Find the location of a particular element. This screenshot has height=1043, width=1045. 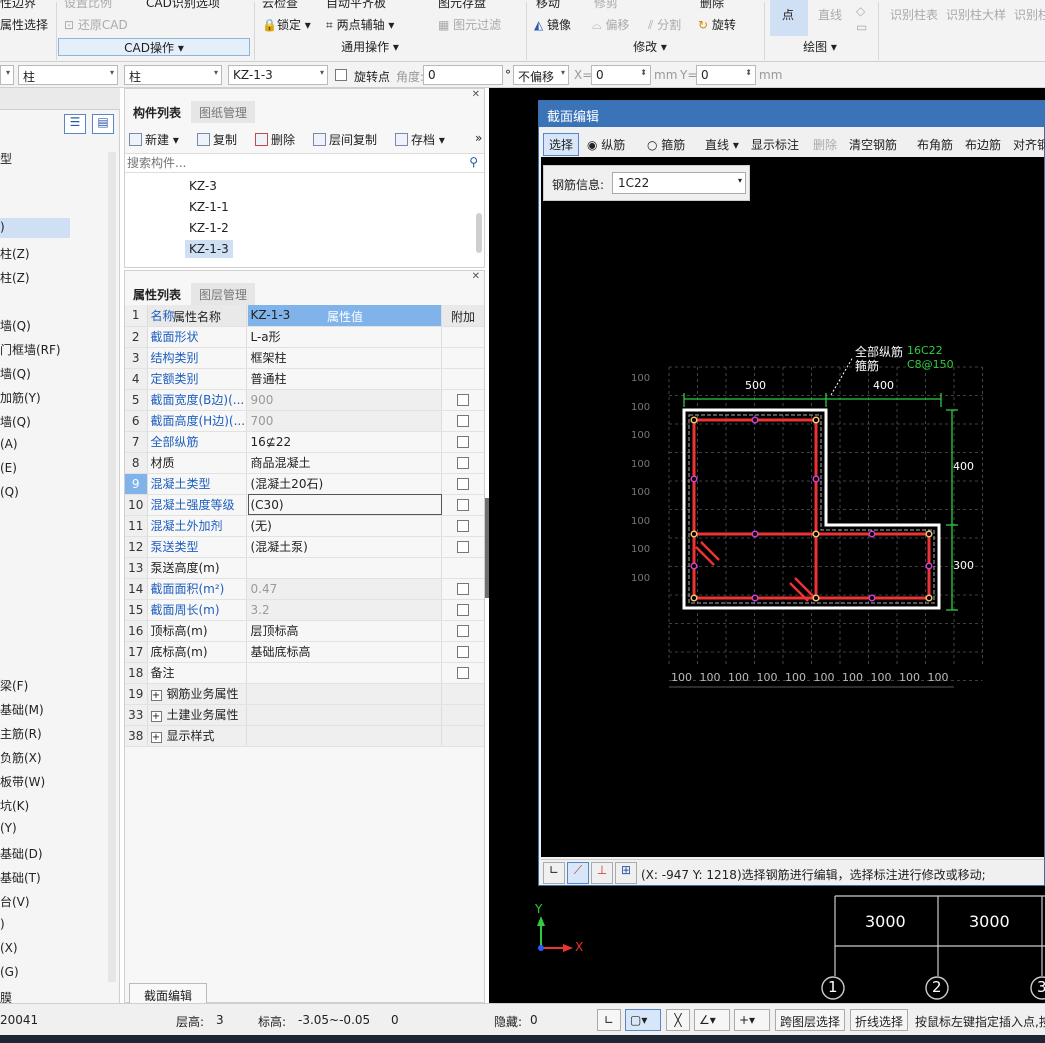

property-value: 基础底标高 is located at coordinates (344, 652).